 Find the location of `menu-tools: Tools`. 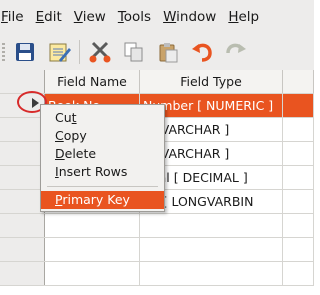

menu-tools: Tools is located at coordinates (134, 17).